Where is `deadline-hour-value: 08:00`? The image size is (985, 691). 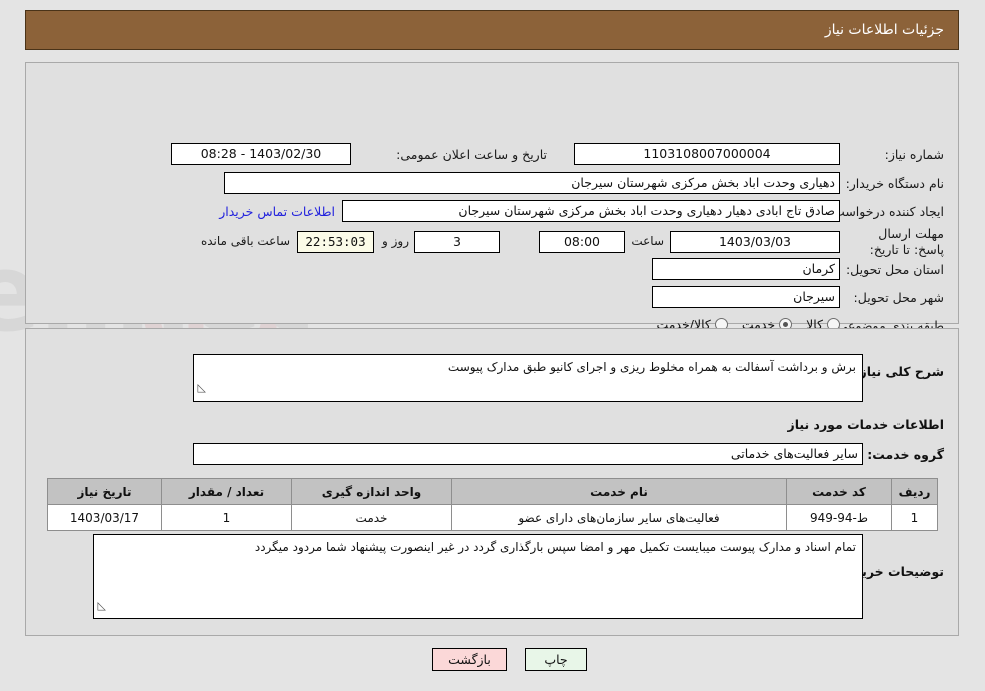
deadline-hour-value: 08:00 is located at coordinates (582, 242).